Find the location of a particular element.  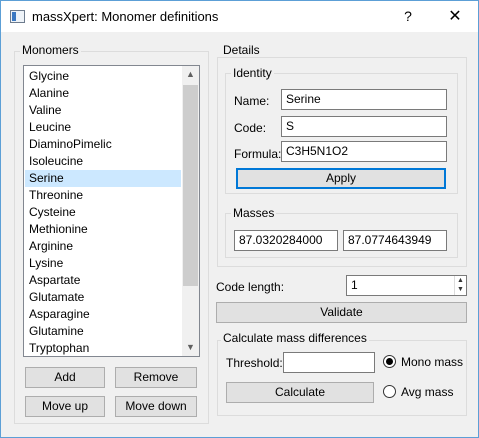

list-item: Glutamine is located at coordinates (103, 331).